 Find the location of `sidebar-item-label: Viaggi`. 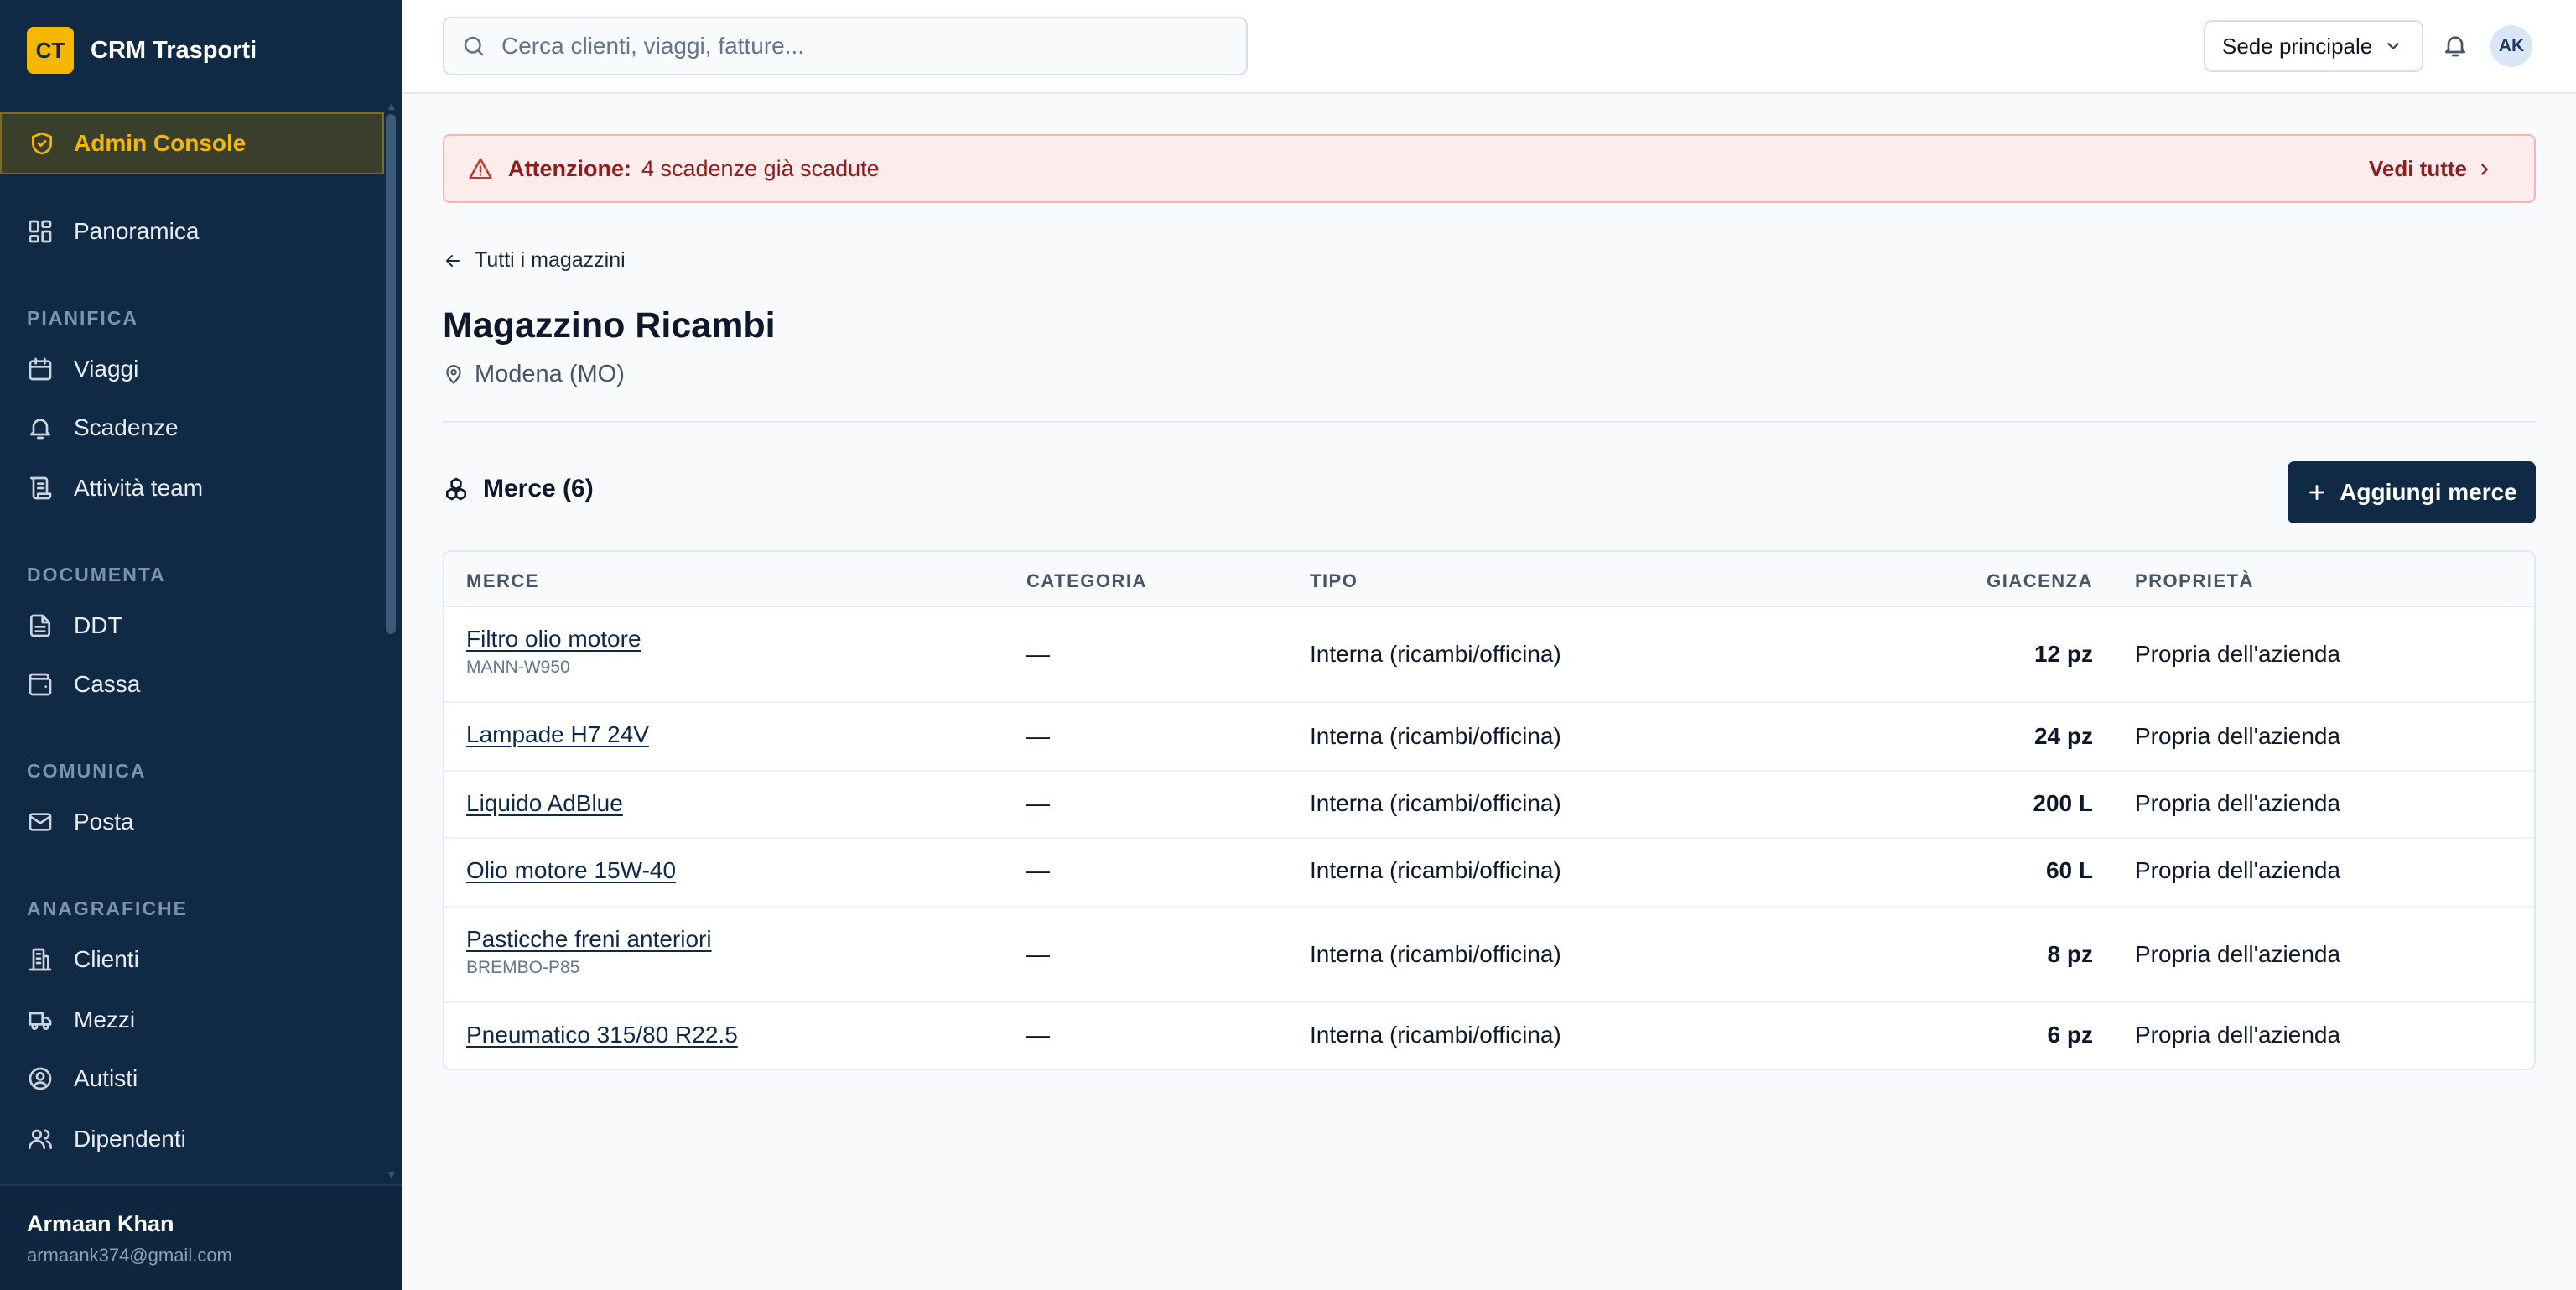

sidebar-item-label: Viaggi is located at coordinates (106, 369).